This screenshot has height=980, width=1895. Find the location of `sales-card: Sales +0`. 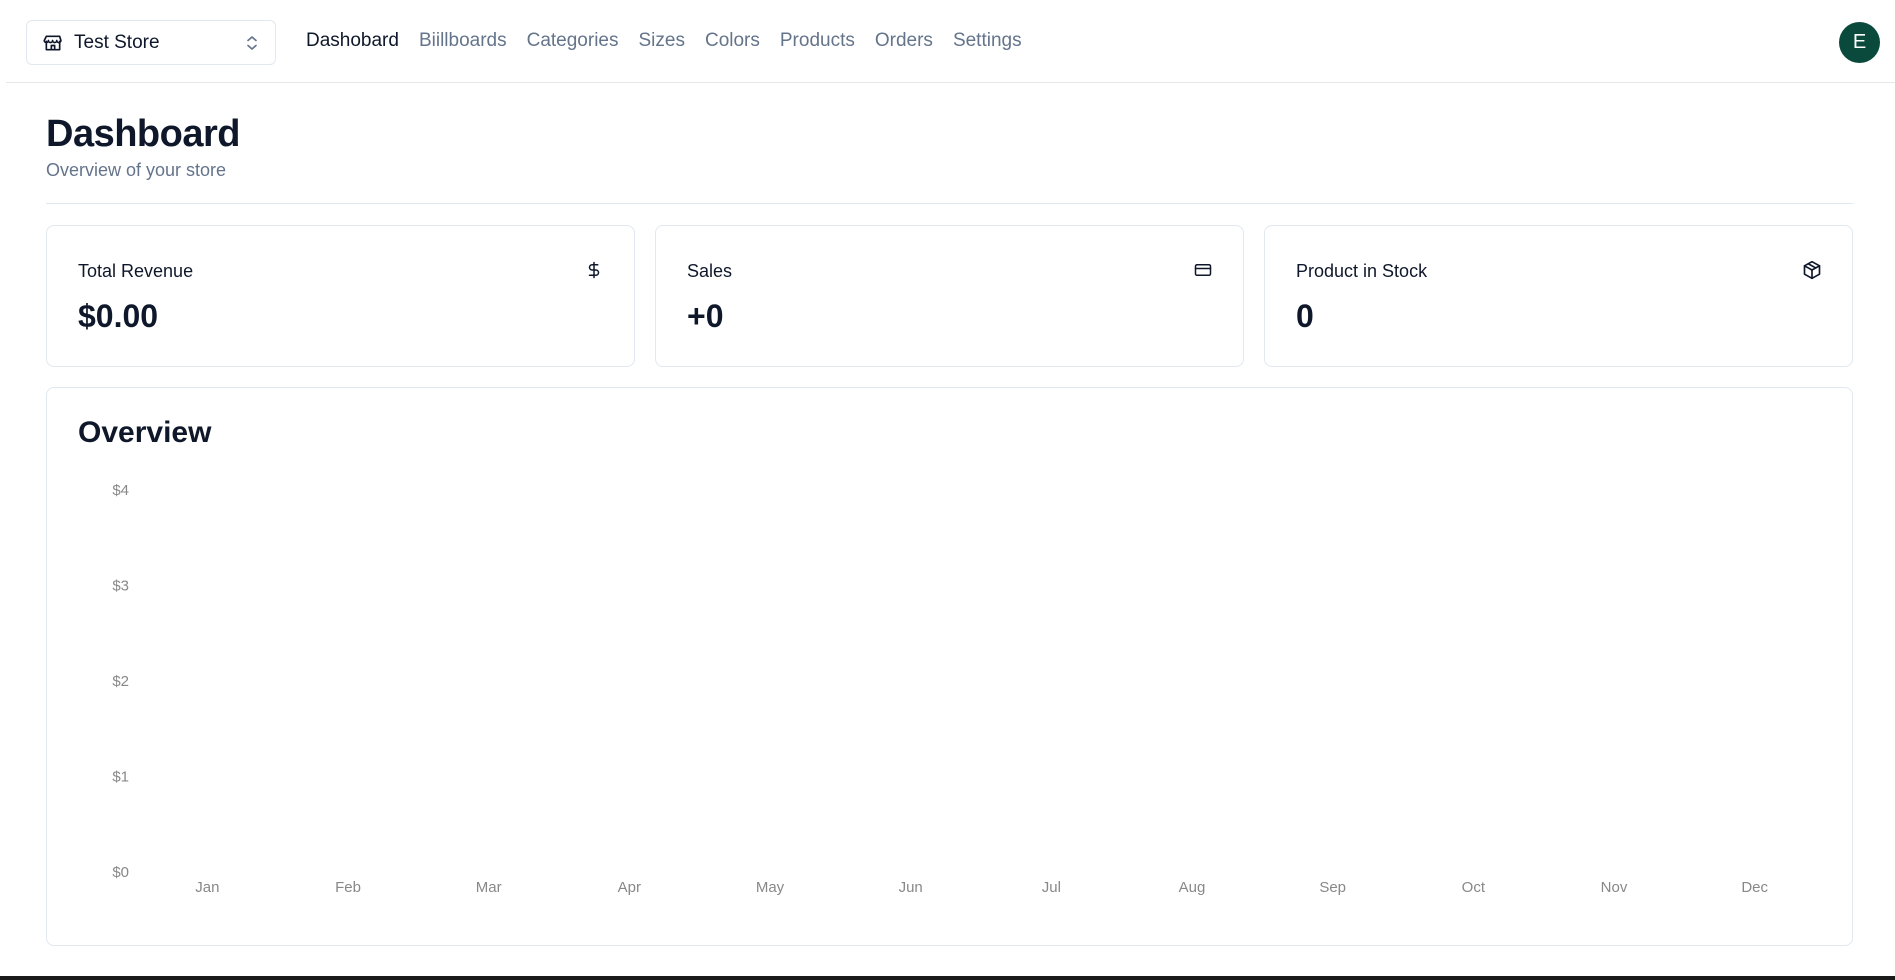

sales-card: Sales +0 is located at coordinates (949, 296).